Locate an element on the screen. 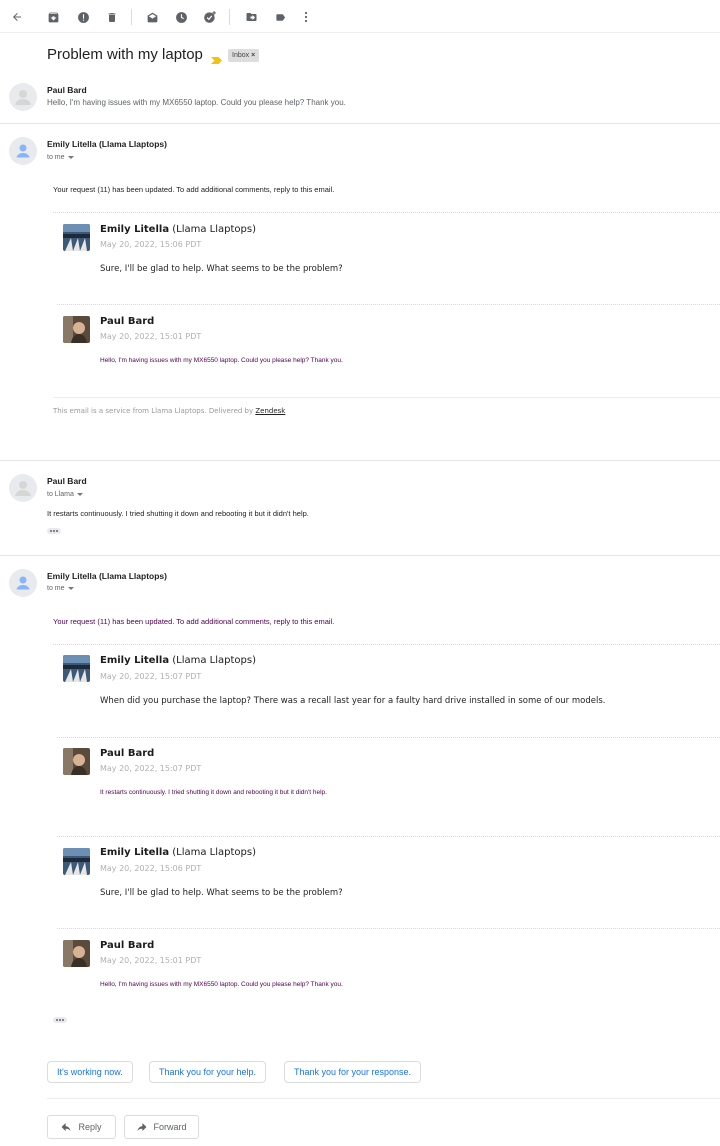 Image resolution: width=720 pixels, height=1146 pixels. inbox-label-chip: Inbox × is located at coordinates (244, 55).